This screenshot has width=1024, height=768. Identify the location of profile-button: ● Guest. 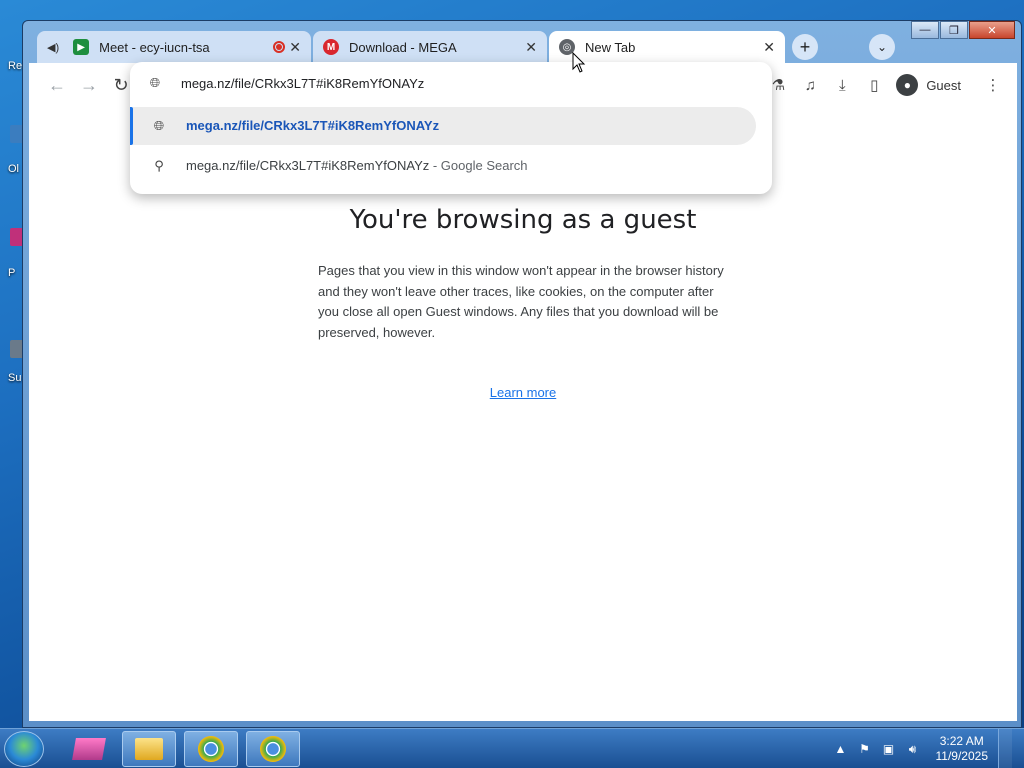
(931, 85).